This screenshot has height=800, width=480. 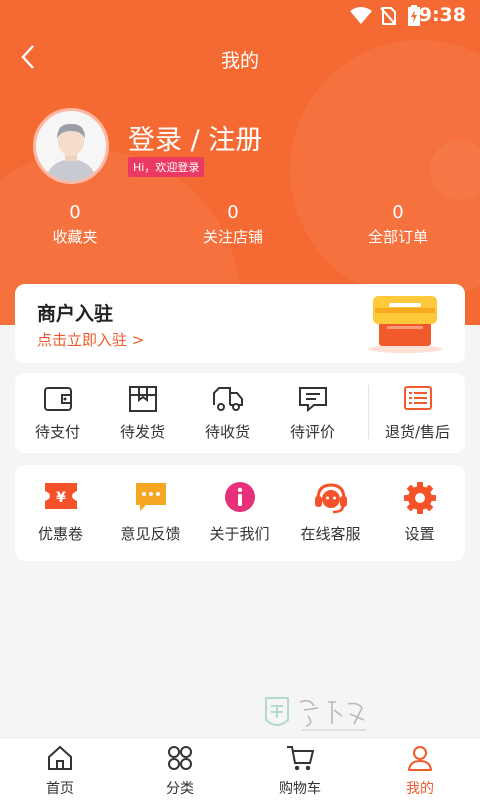 What do you see at coordinates (420, 789) in the screenshot?
I see `tab-label: 我的` at bounding box center [420, 789].